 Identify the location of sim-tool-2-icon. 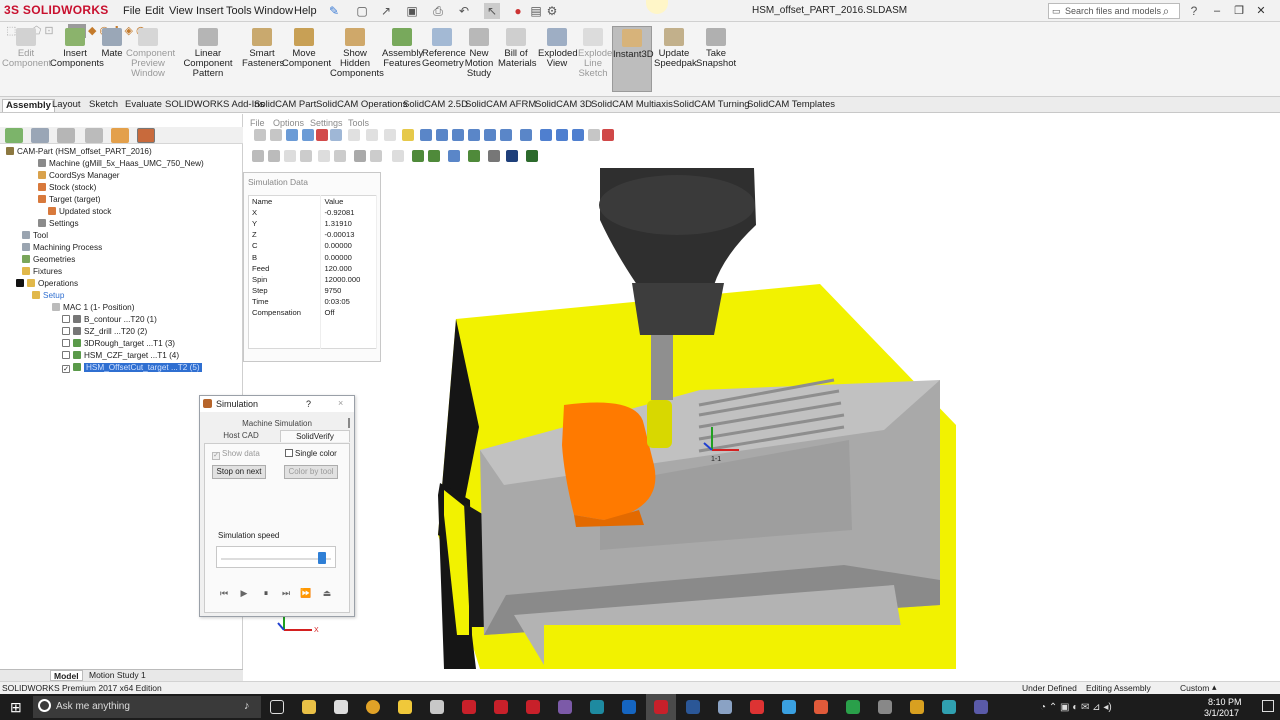
(274, 156).